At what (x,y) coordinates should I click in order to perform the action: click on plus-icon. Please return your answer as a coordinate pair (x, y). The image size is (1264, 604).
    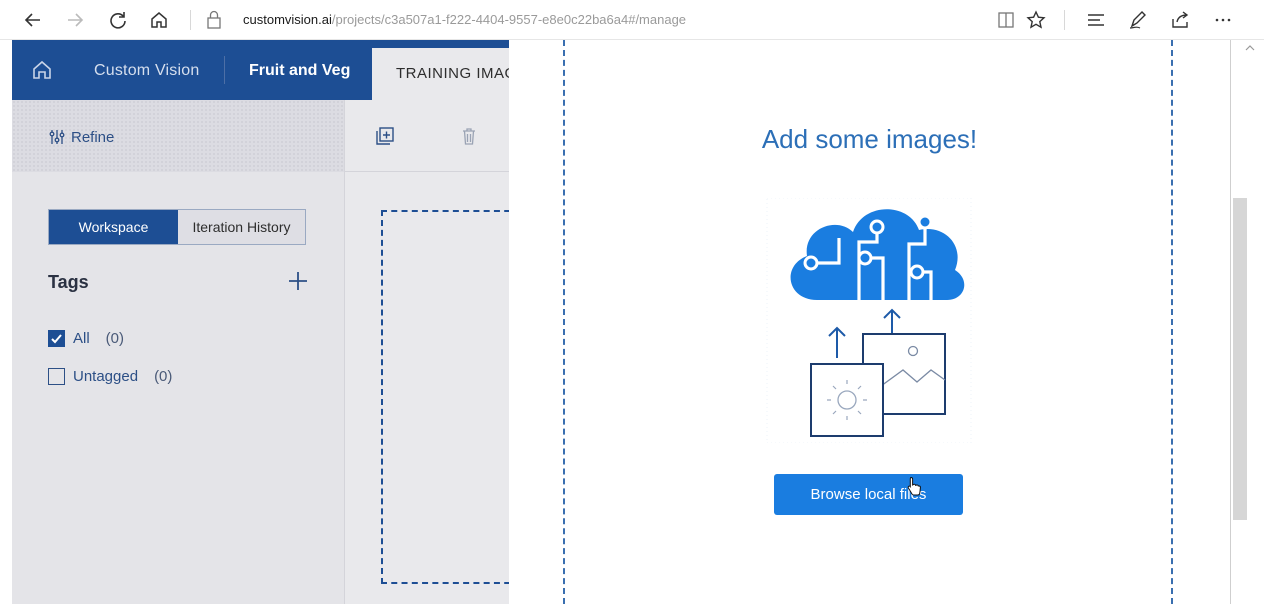
    Looking at the image, I should click on (298, 281).